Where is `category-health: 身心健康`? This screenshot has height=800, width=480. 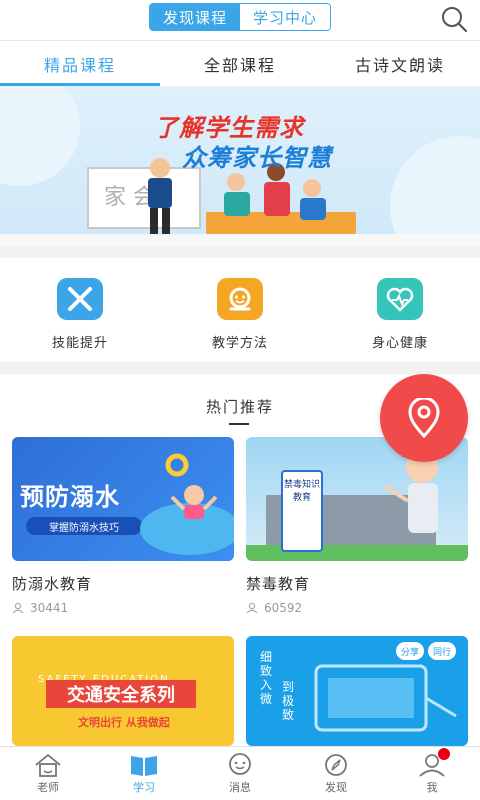 category-health: 身心健康 is located at coordinates (400, 310).